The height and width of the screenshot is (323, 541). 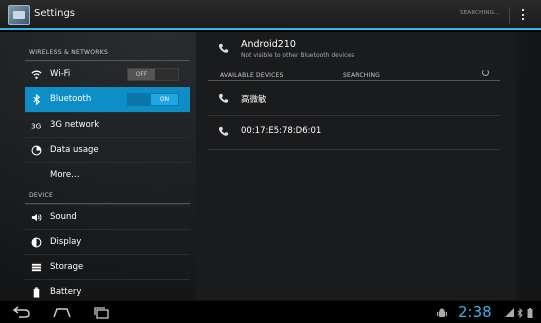 What do you see at coordinates (74, 150) in the screenshot?
I see `sidebar-item-label: Data usage` at bounding box center [74, 150].